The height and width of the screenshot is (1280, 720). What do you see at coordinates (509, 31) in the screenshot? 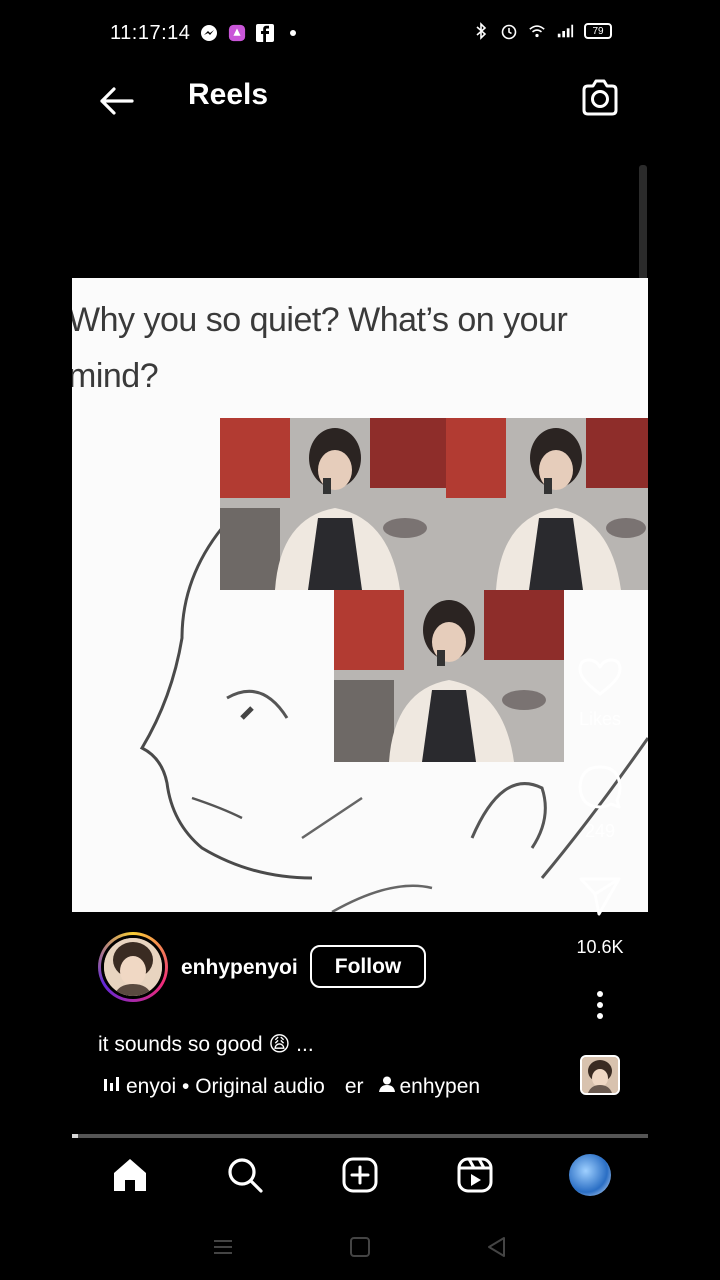
I see `alarm-icon` at bounding box center [509, 31].